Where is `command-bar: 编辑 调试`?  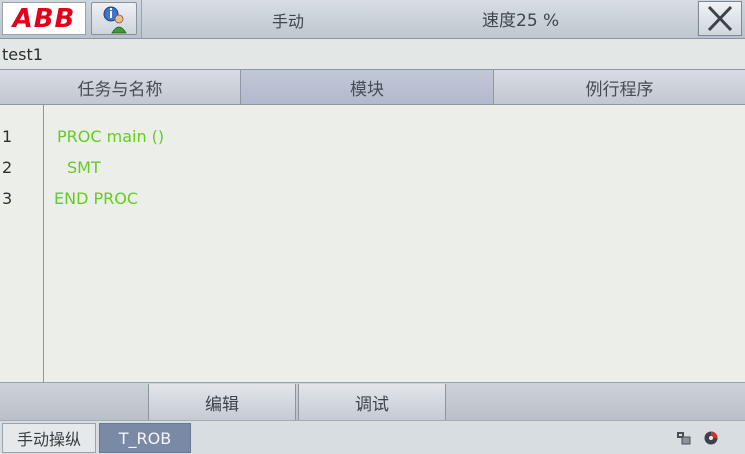
command-bar: 编辑 调试 is located at coordinates (372, 401).